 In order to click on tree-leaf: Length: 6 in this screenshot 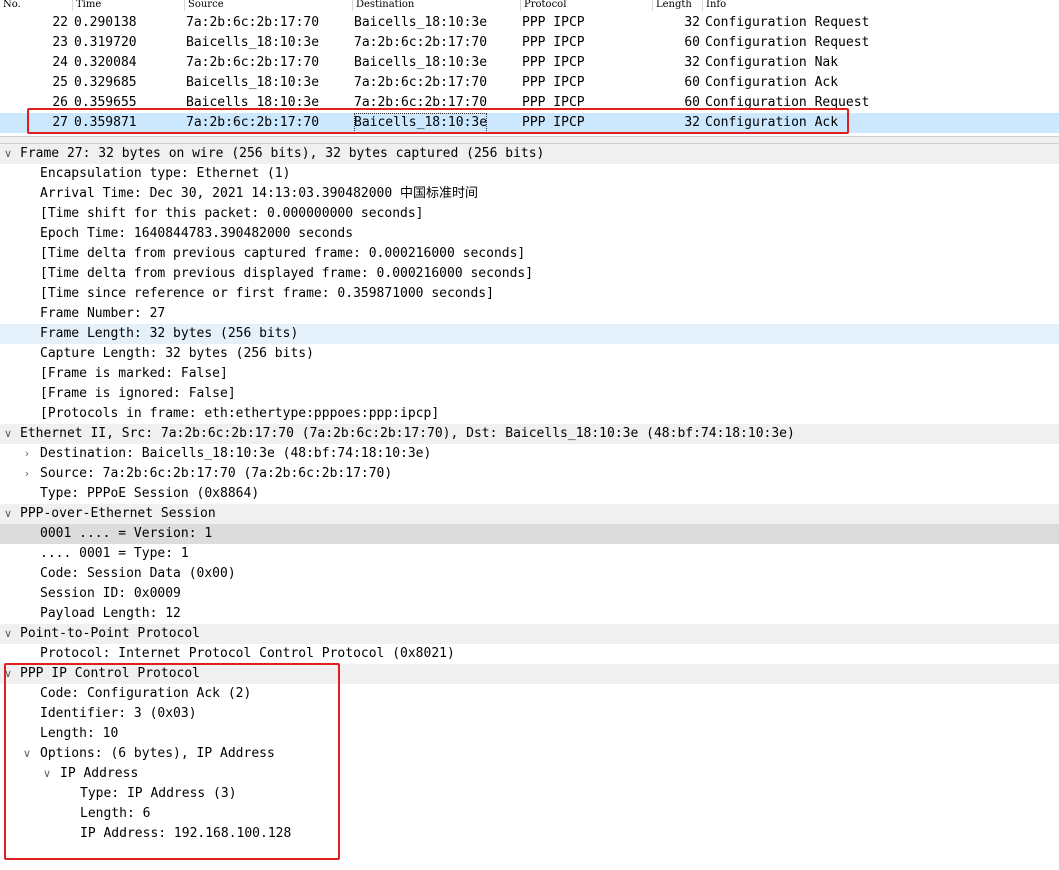, I will do `click(529, 814)`.